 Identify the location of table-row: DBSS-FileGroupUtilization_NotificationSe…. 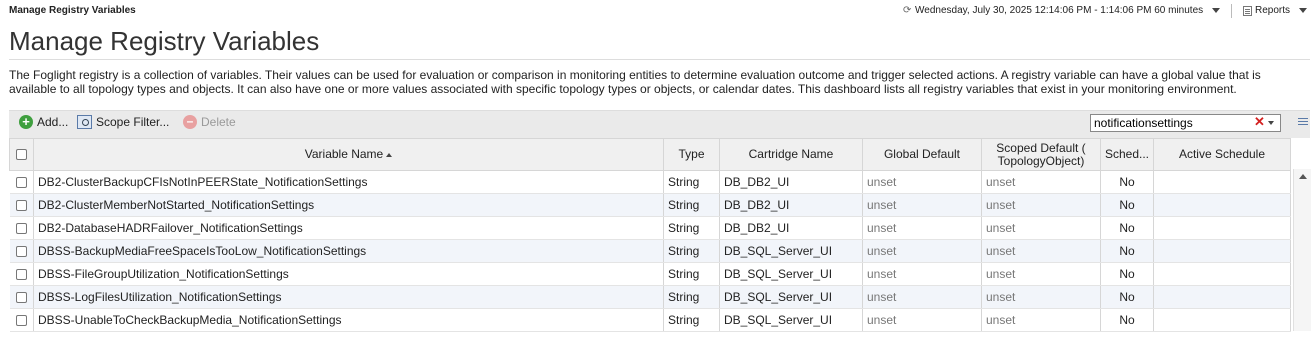
(650, 274).